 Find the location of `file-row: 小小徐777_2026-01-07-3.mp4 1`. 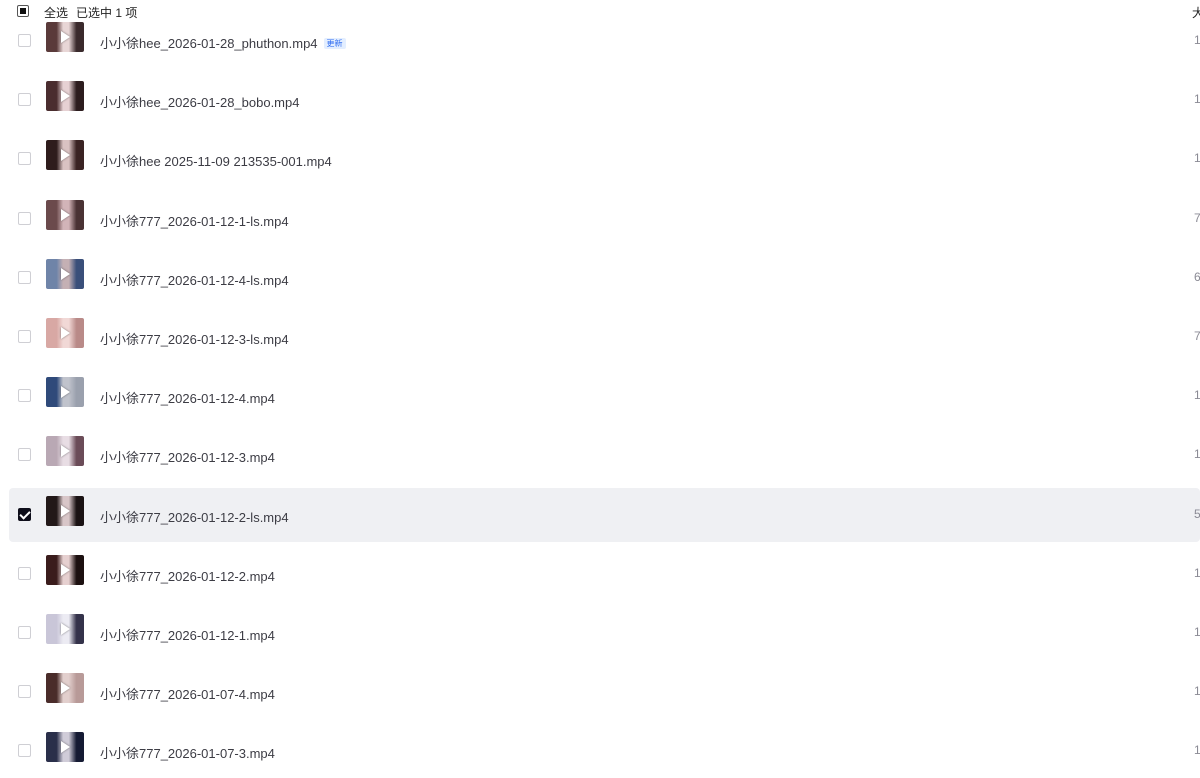

file-row: 小小徐777_2026-01-07-3.mp4 1 is located at coordinates (604, 751).